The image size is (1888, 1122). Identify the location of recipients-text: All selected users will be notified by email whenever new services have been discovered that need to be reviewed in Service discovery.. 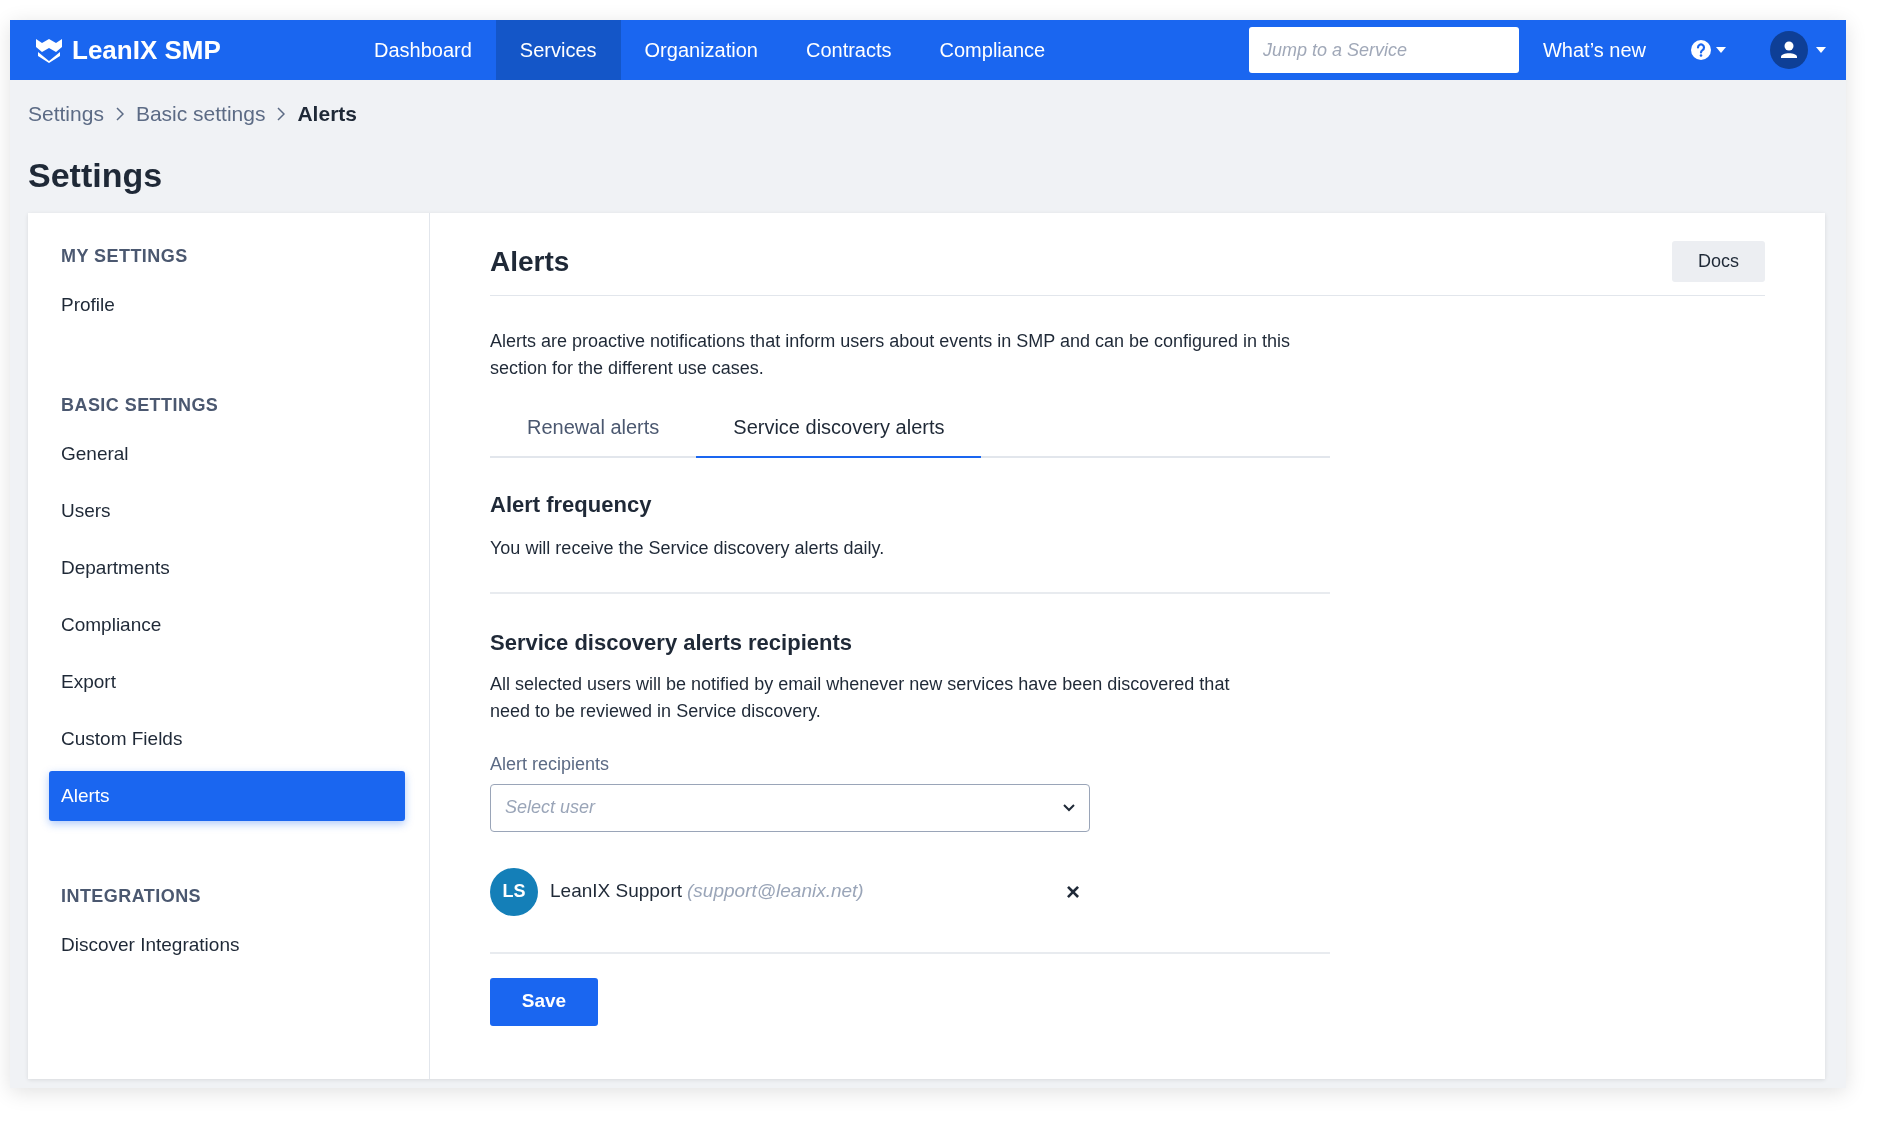
(860, 697).